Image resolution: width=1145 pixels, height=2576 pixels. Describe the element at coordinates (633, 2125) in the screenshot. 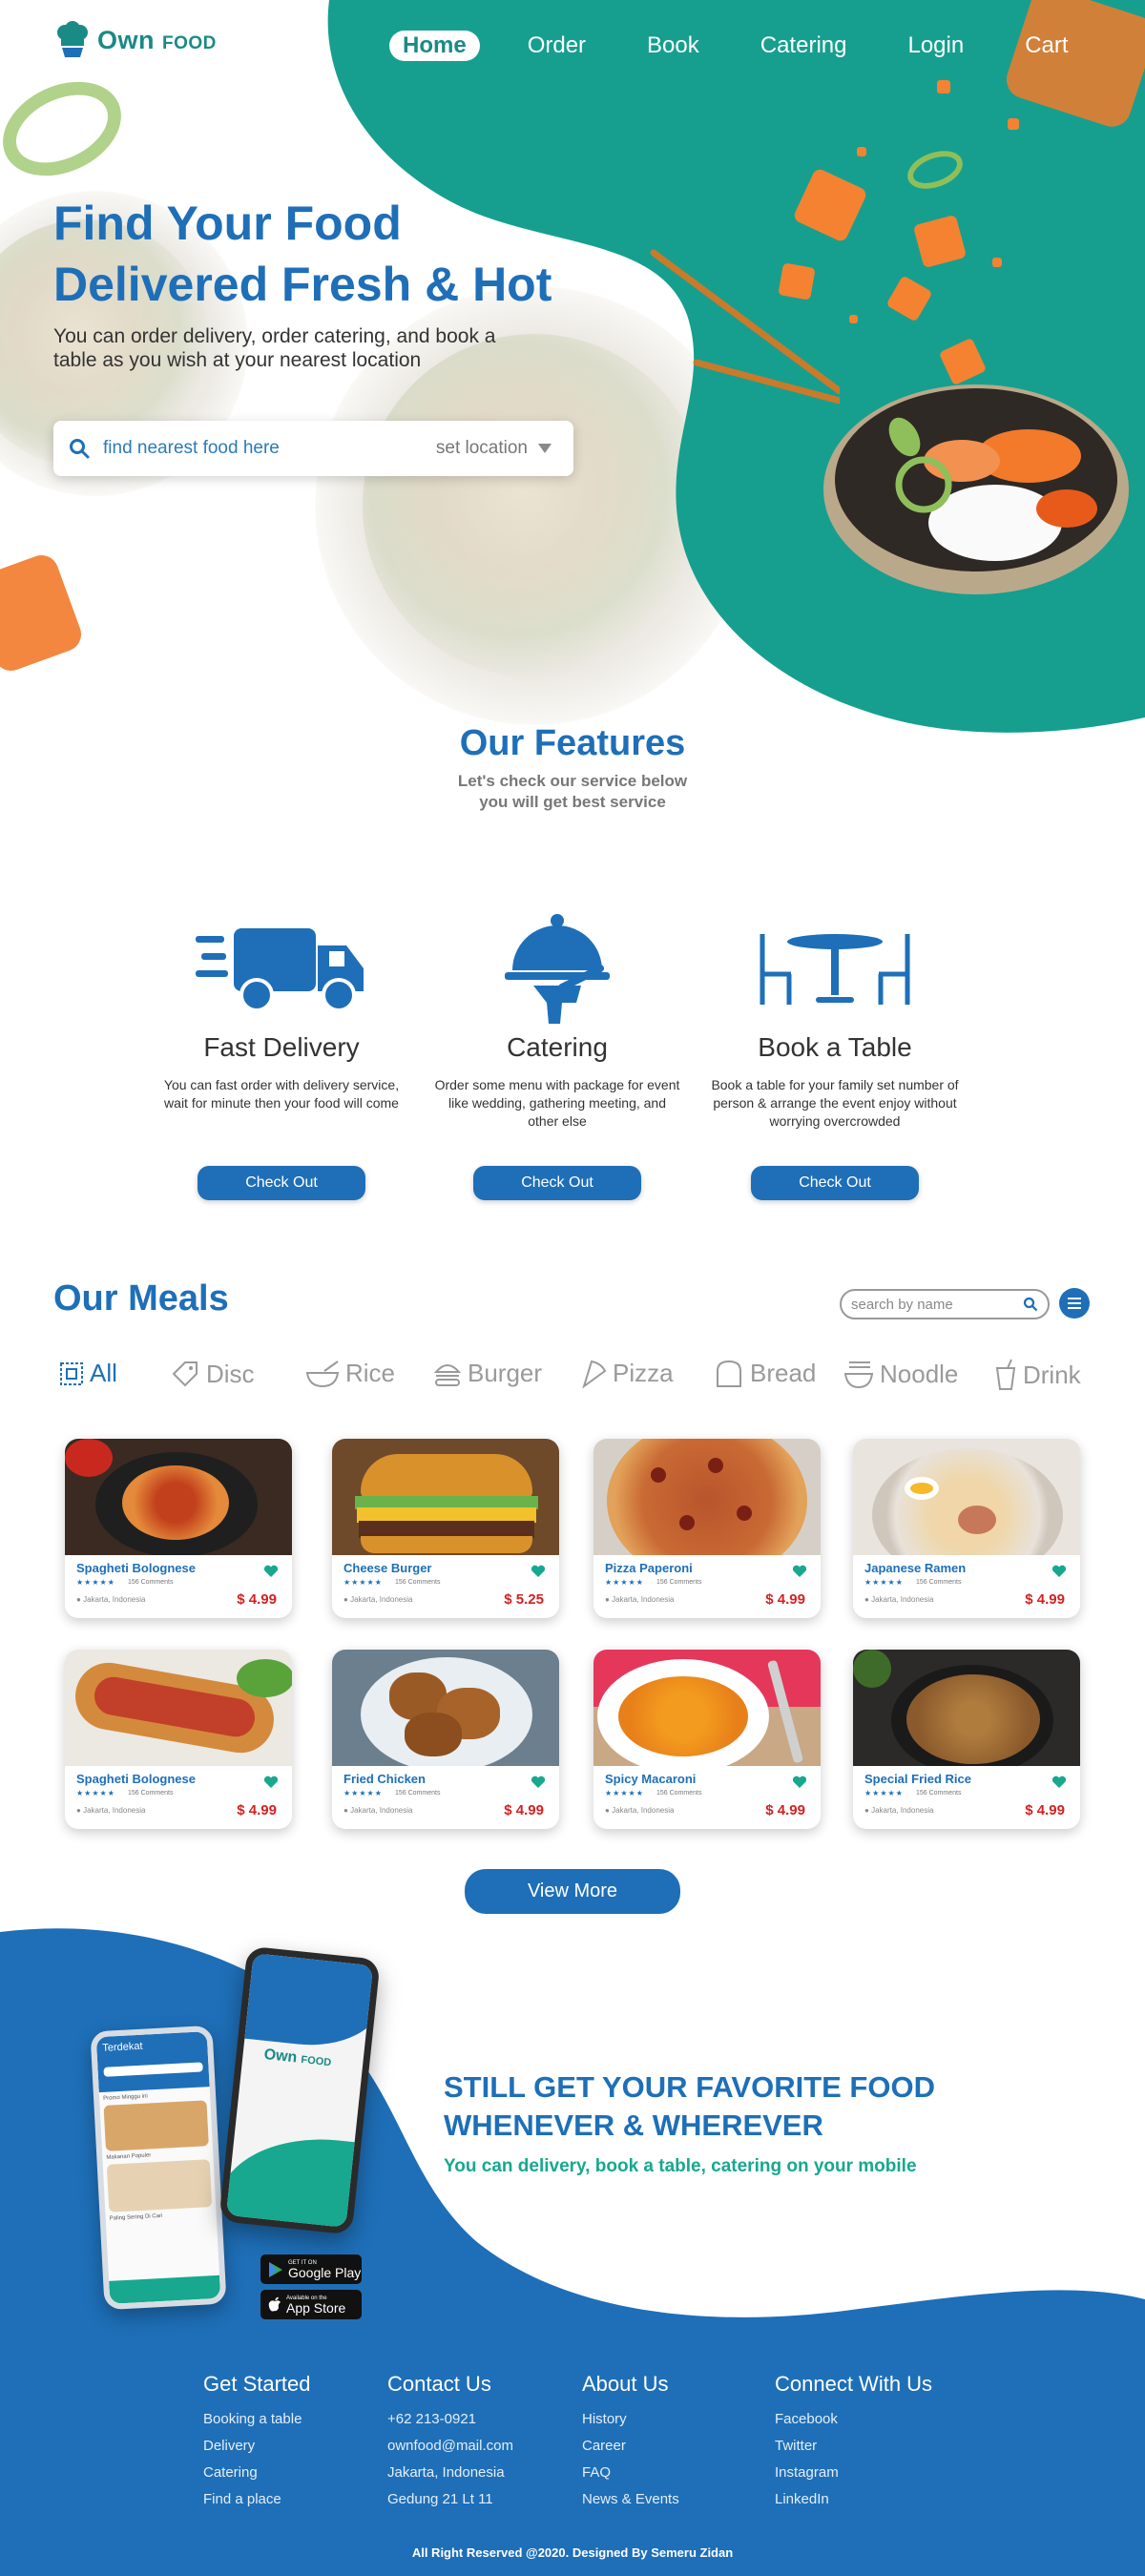

I see `promo-title-line2: WHENEVER & WHEREVER` at that location.